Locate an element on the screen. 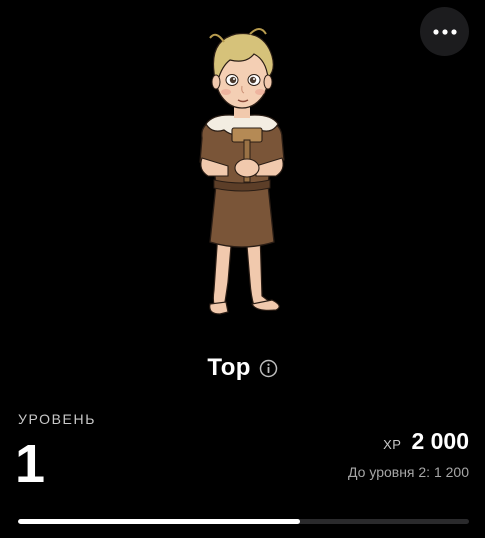 The image size is (485, 538). level-progress-bar is located at coordinates (243, 521).